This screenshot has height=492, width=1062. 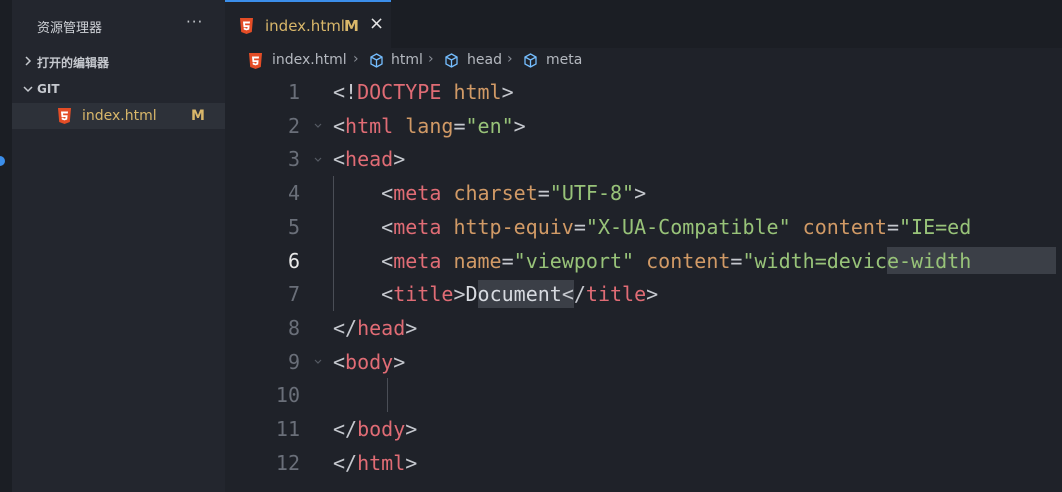 I want to click on line-number: 9, so click(x=293, y=361).